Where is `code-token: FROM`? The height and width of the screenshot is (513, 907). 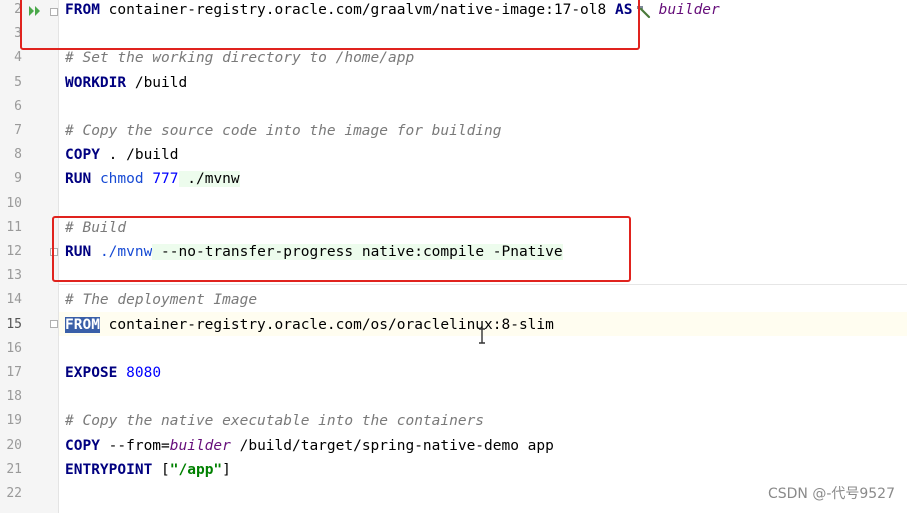
code-token: FROM is located at coordinates (82, 325).